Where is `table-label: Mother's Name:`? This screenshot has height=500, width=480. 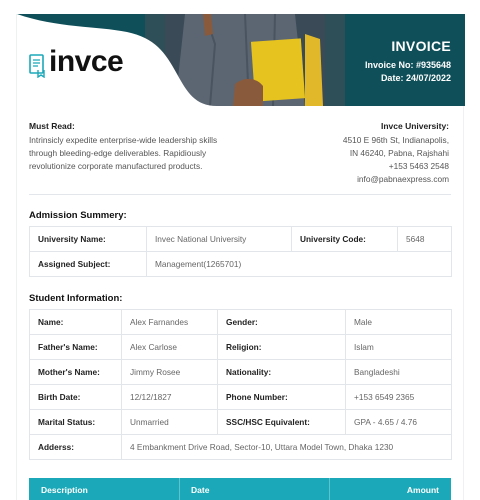
table-label: Mother's Name: is located at coordinates (75, 372).